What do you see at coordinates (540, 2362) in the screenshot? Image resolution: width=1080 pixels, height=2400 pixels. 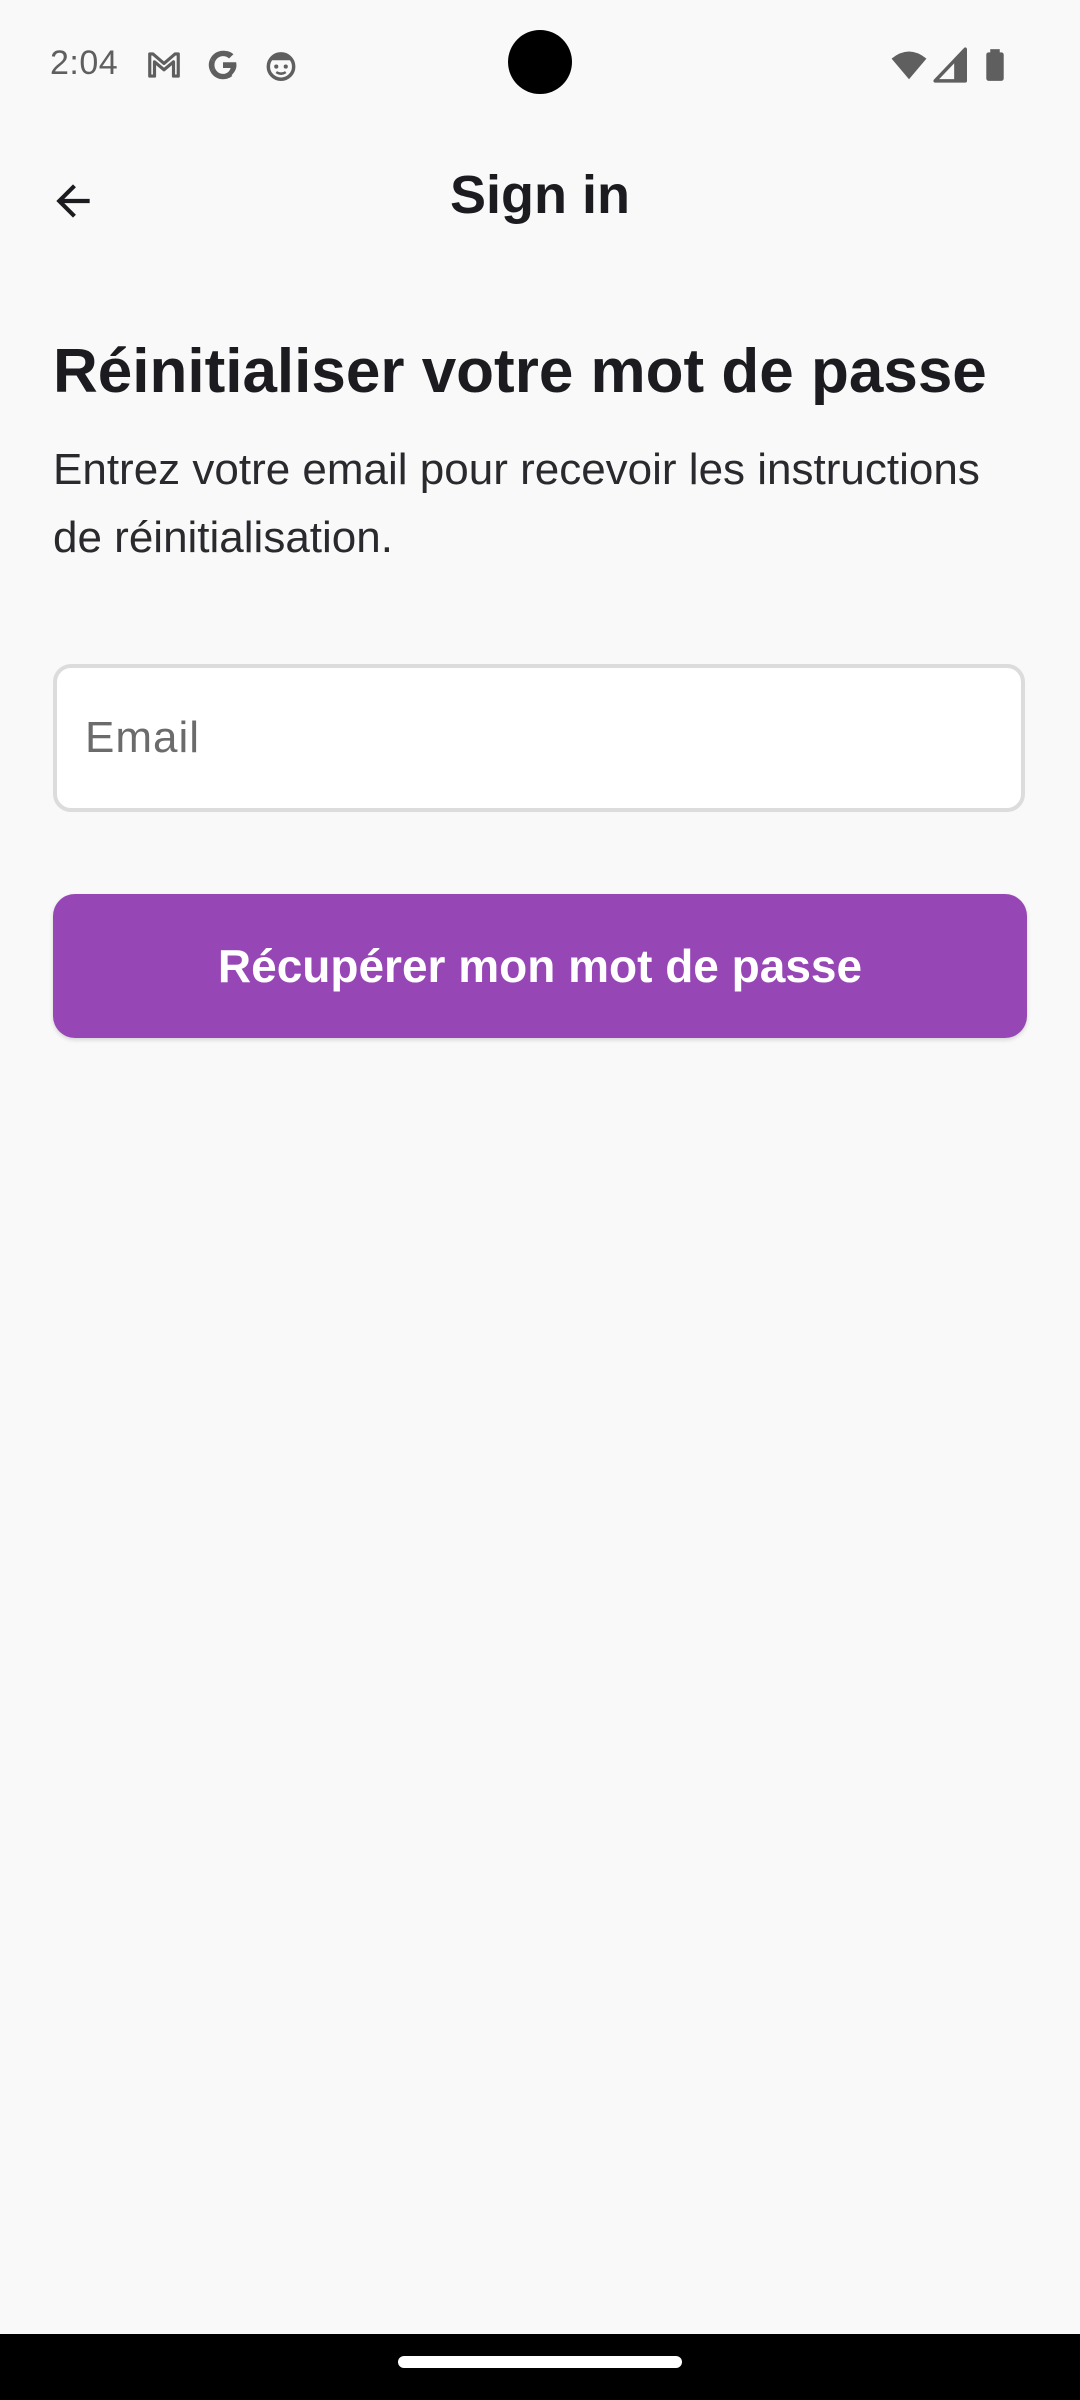 I see `home-indicator` at bounding box center [540, 2362].